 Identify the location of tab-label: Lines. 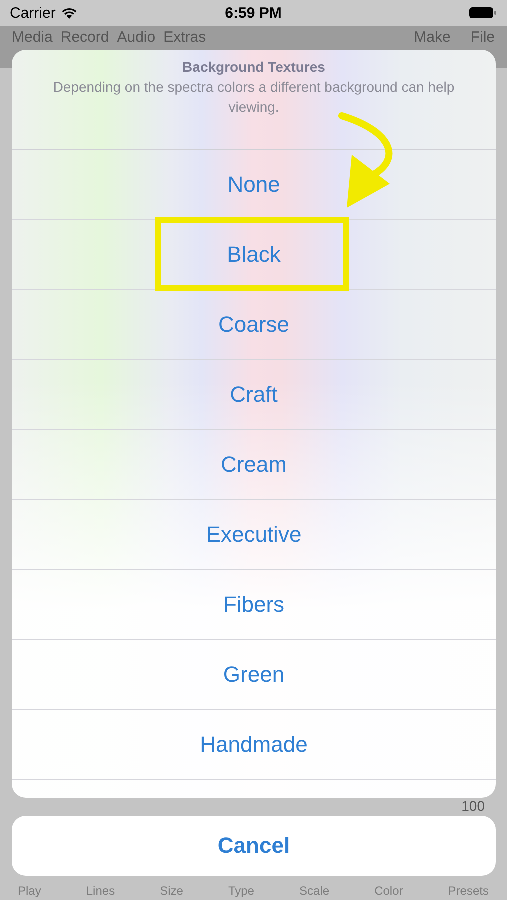
(101, 891).